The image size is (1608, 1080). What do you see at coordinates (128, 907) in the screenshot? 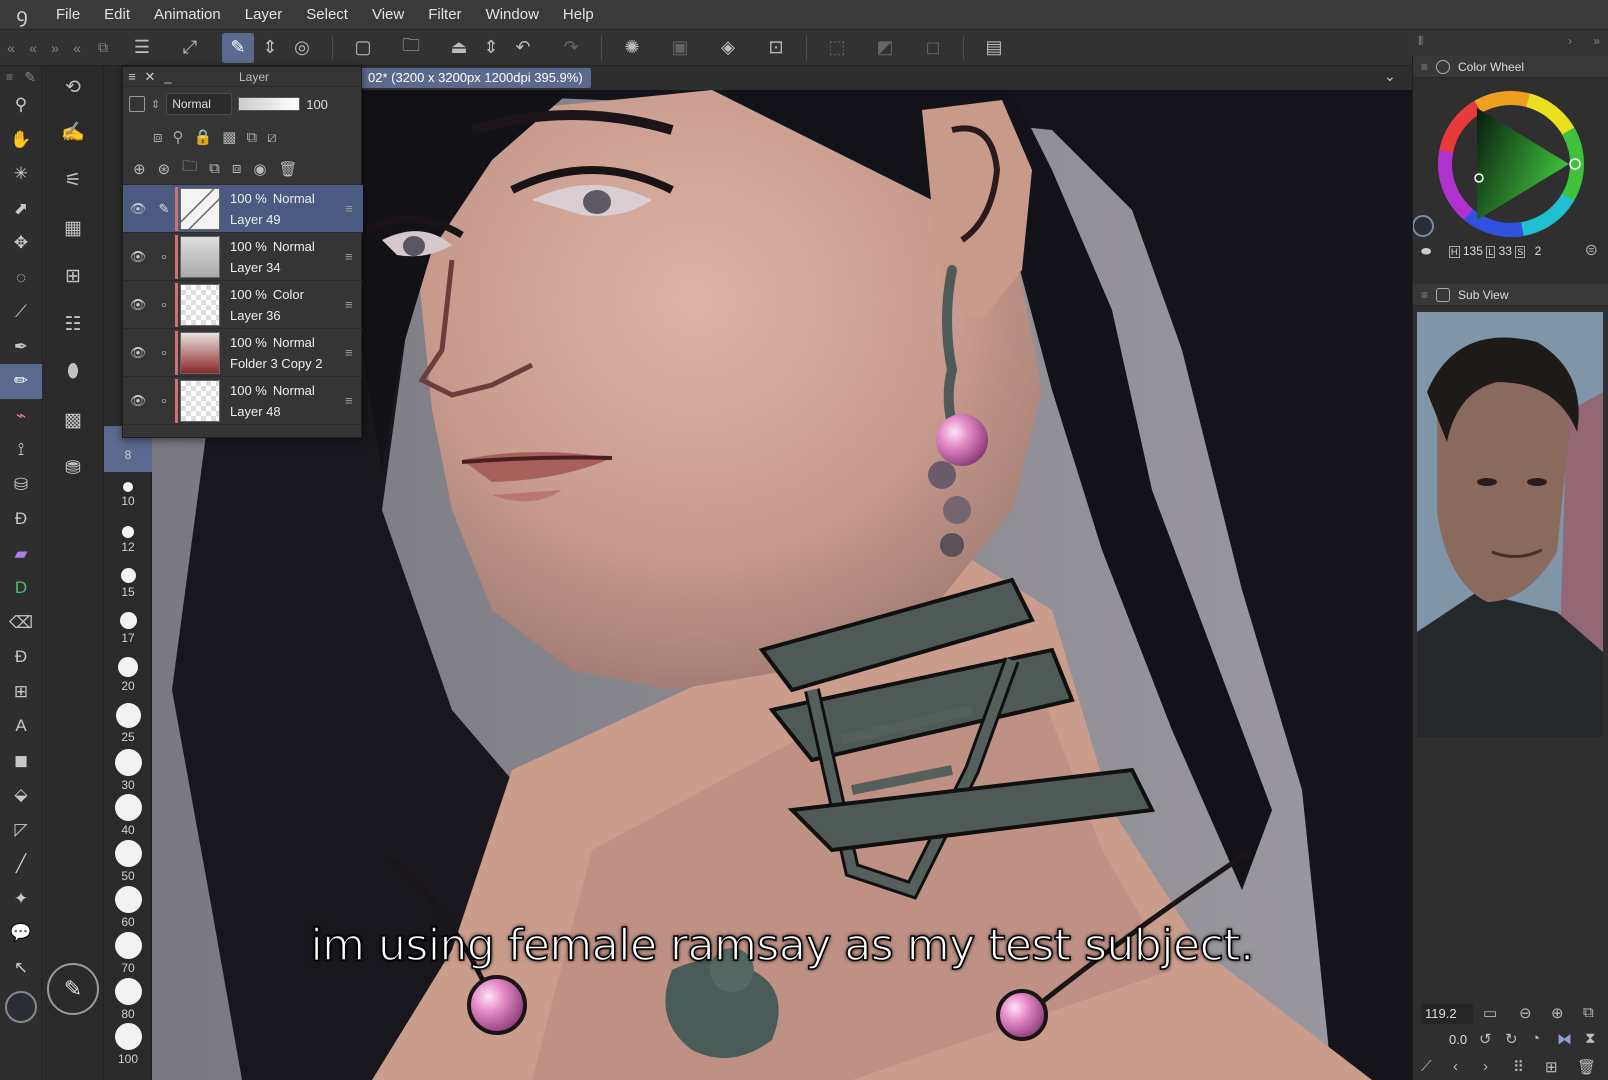
I see `brush-size-item: 60` at bounding box center [128, 907].